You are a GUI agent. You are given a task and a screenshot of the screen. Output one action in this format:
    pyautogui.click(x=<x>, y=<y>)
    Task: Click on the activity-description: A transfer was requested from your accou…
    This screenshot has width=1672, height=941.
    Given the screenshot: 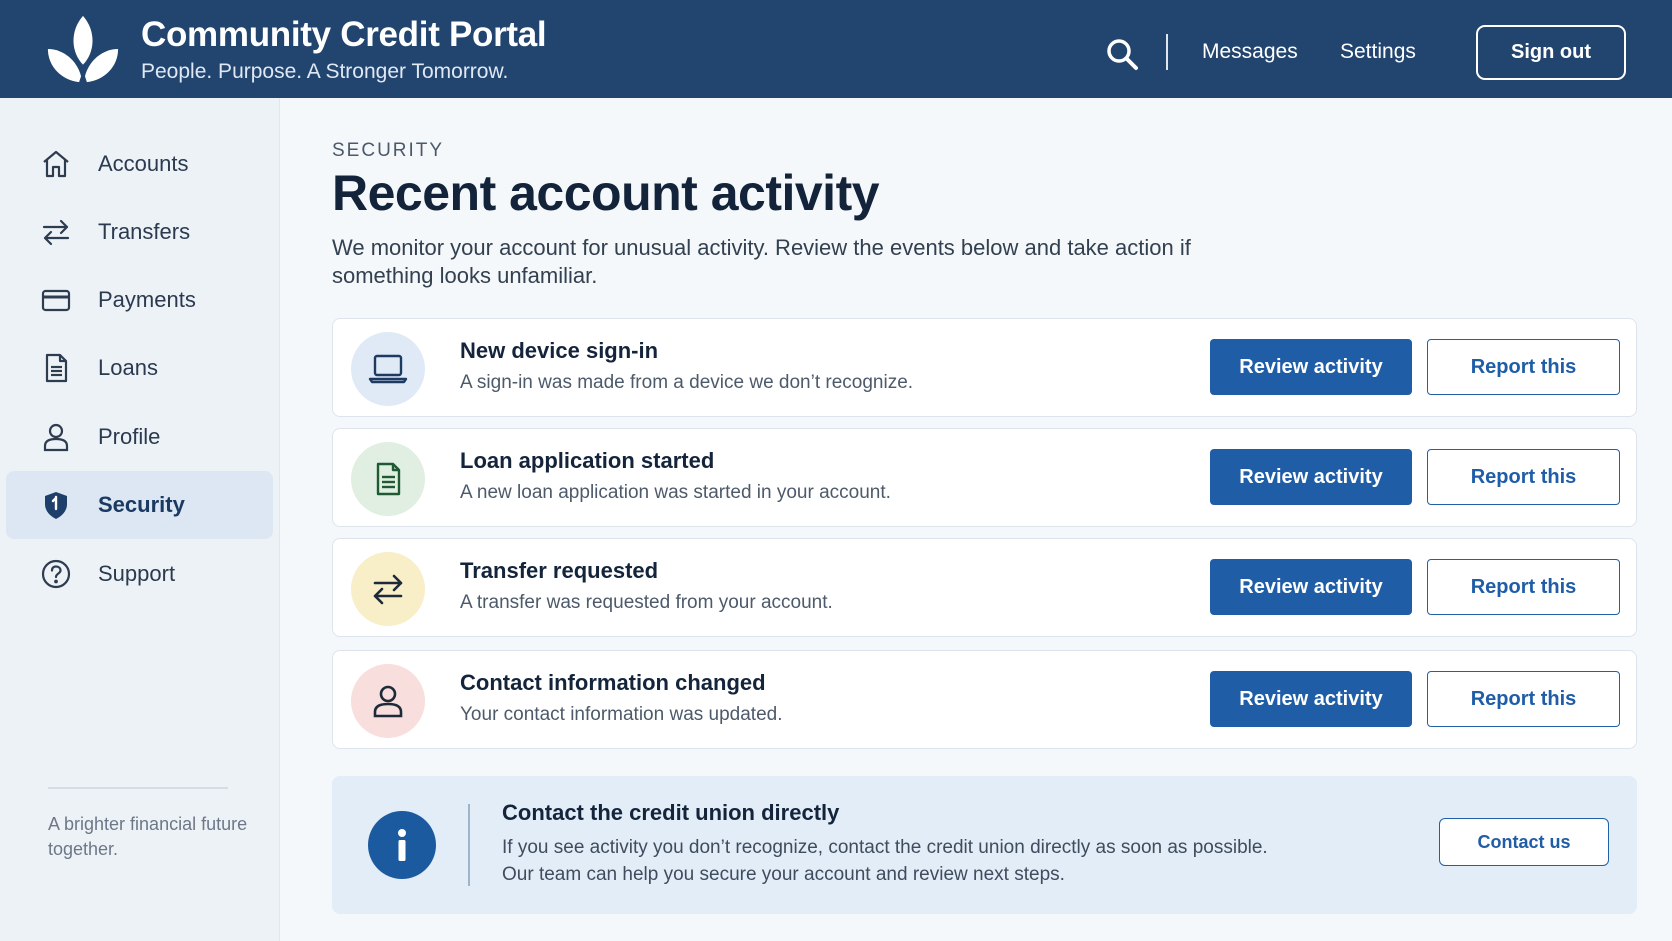 What is the action you would take?
    pyautogui.click(x=646, y=602)
    